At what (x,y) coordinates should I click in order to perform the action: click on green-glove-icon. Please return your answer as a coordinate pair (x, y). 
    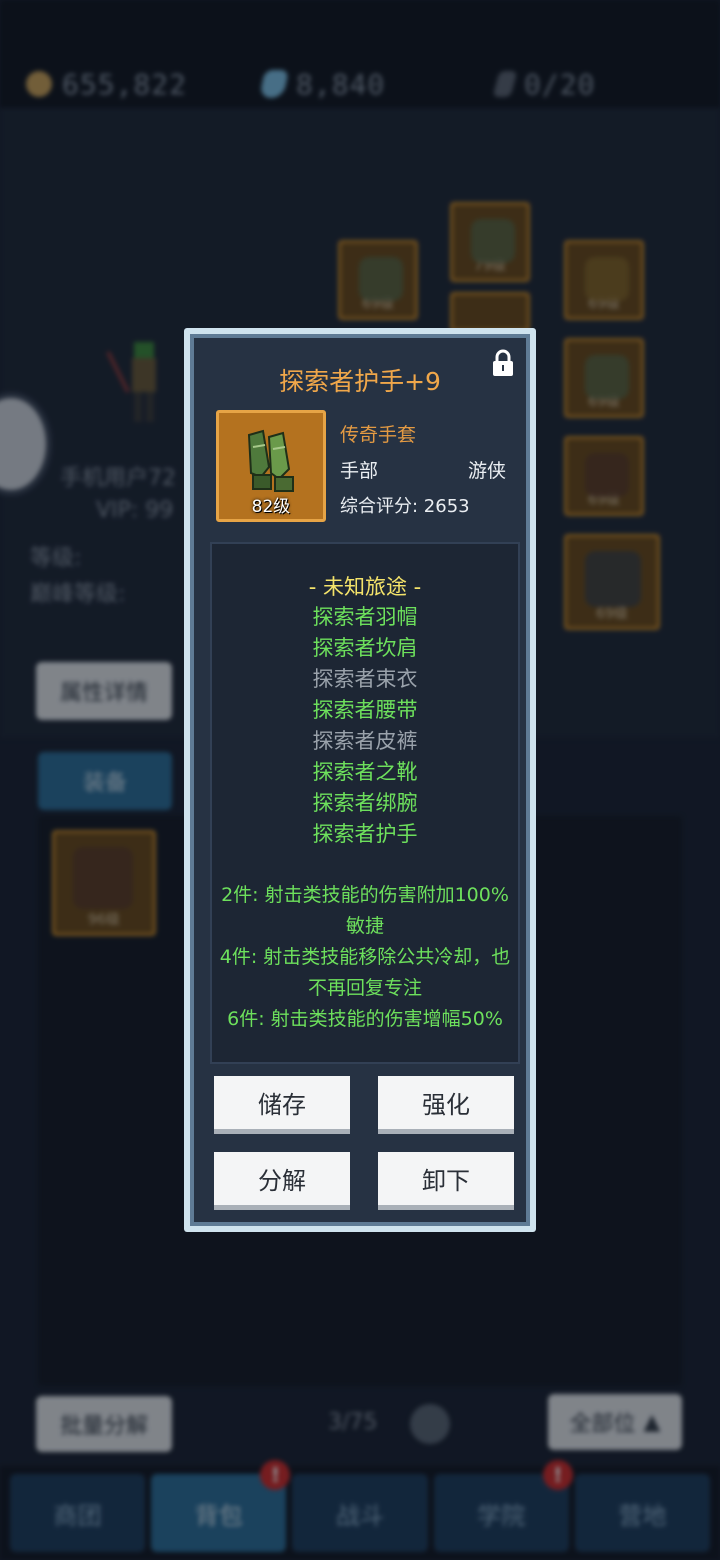
    Looking at the image, I should click on (270, 460).